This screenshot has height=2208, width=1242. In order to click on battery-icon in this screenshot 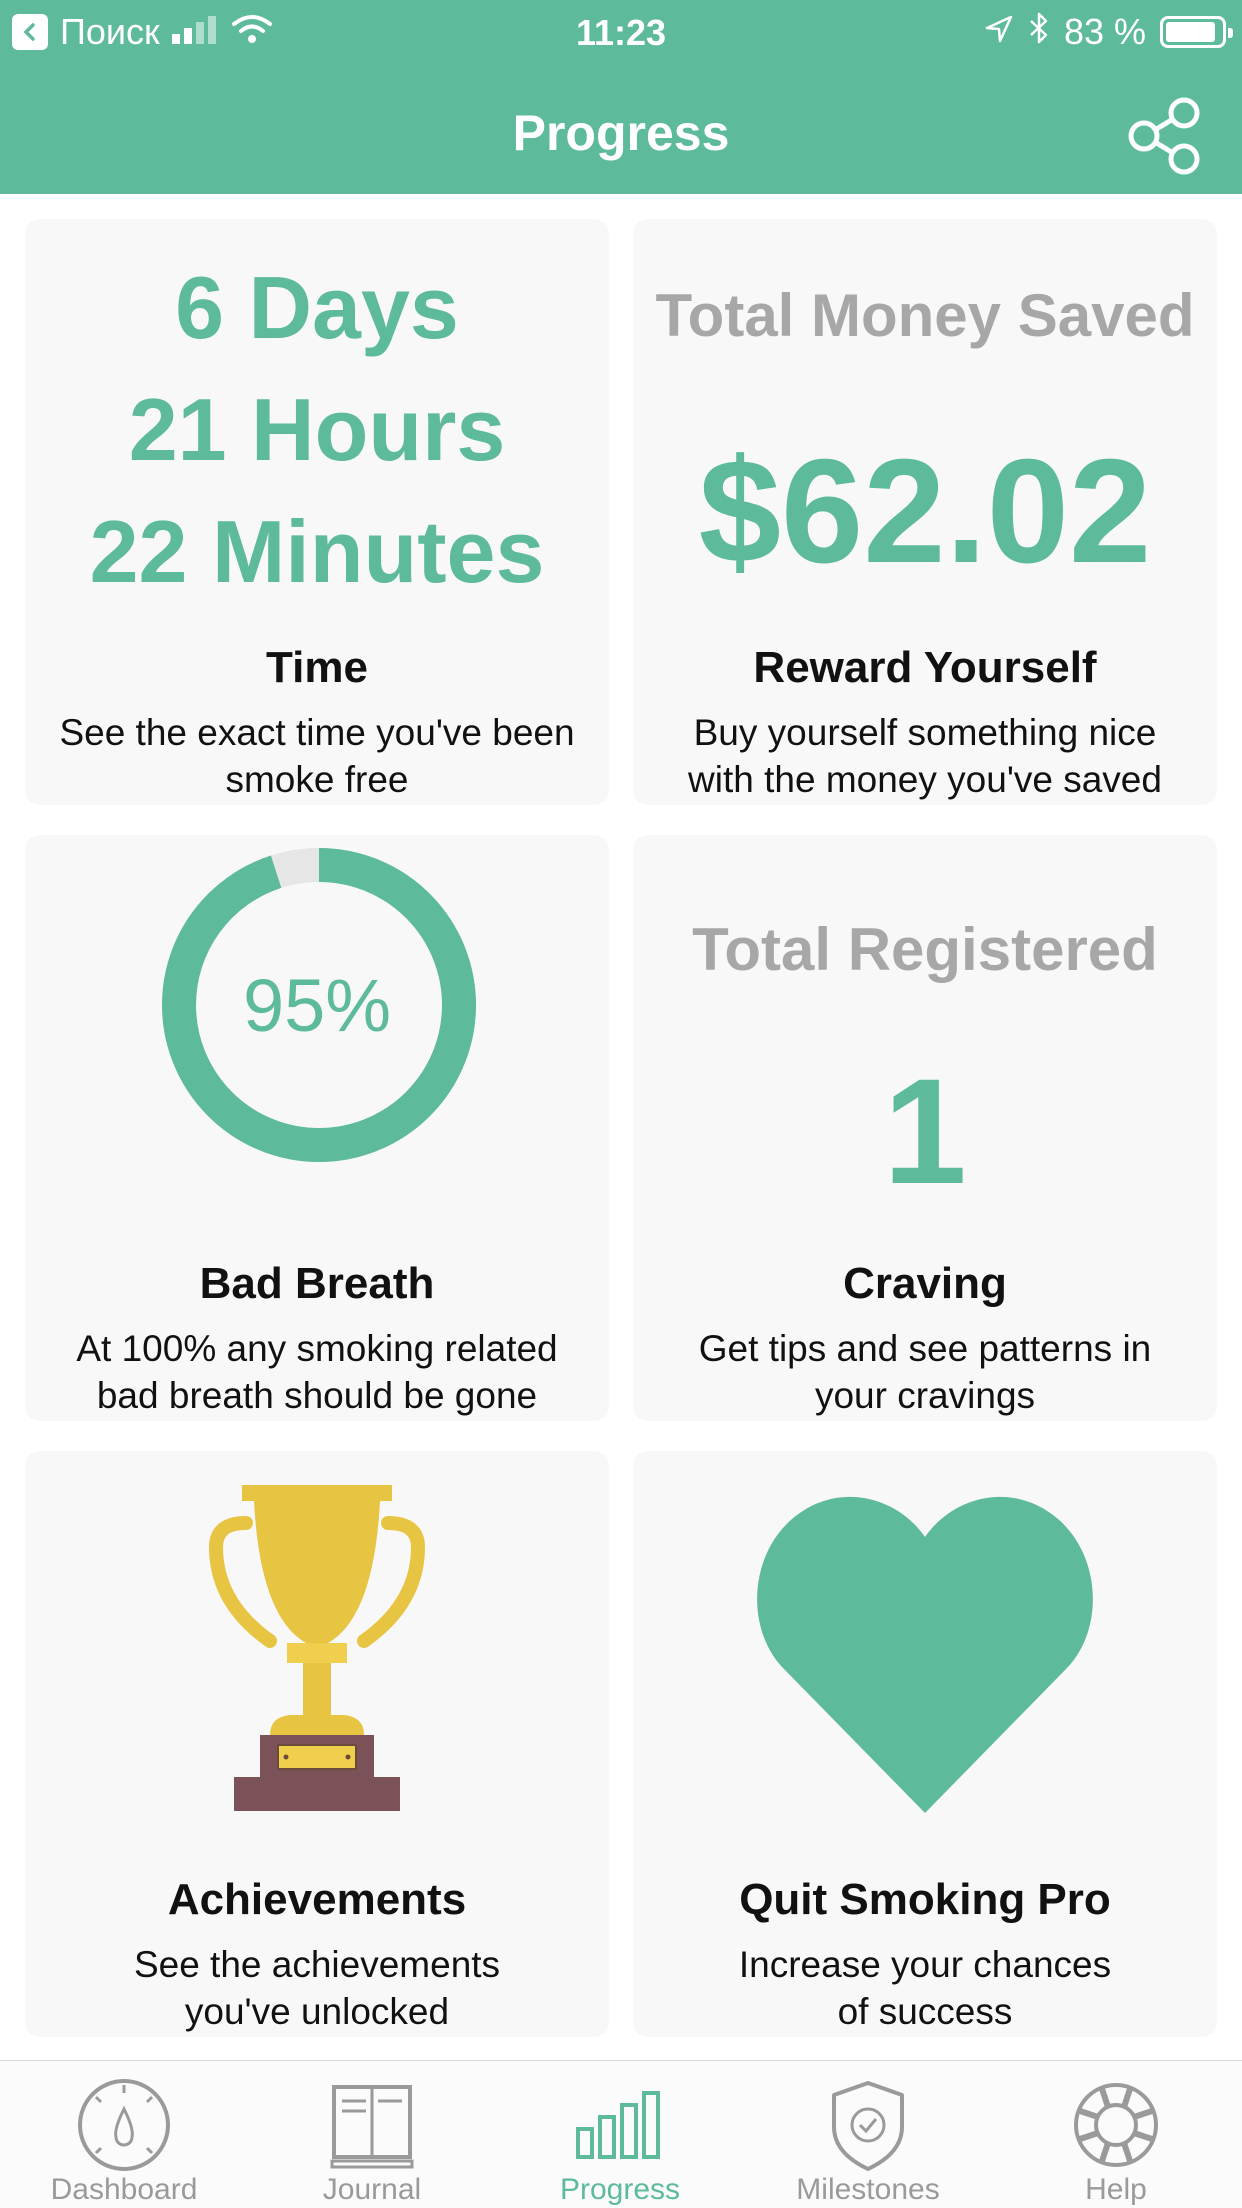, I will do `click(1196, 32)`.